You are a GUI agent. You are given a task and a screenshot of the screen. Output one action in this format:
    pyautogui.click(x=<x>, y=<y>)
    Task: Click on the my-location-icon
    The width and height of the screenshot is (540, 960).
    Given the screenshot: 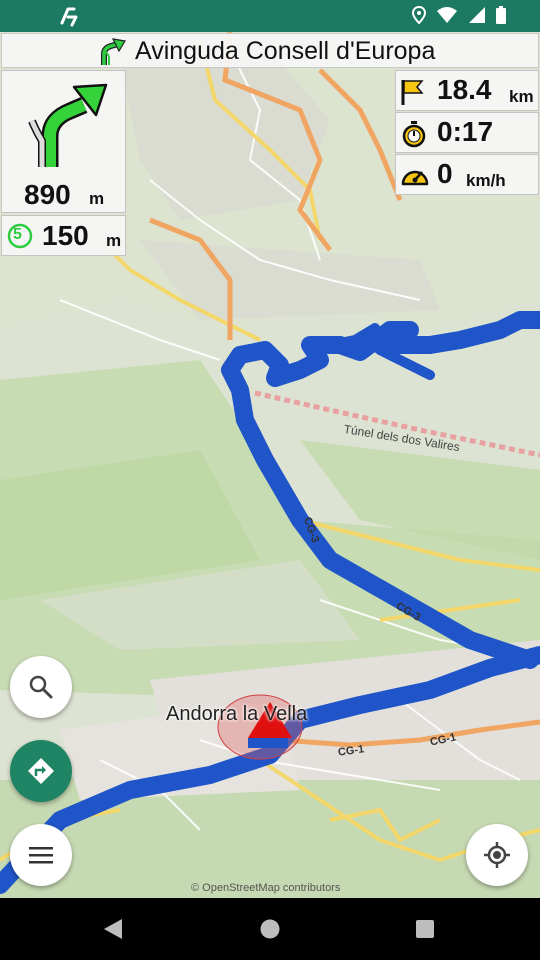 What is the action you would take?
    pyautogui.click(x=497, y=855)
    